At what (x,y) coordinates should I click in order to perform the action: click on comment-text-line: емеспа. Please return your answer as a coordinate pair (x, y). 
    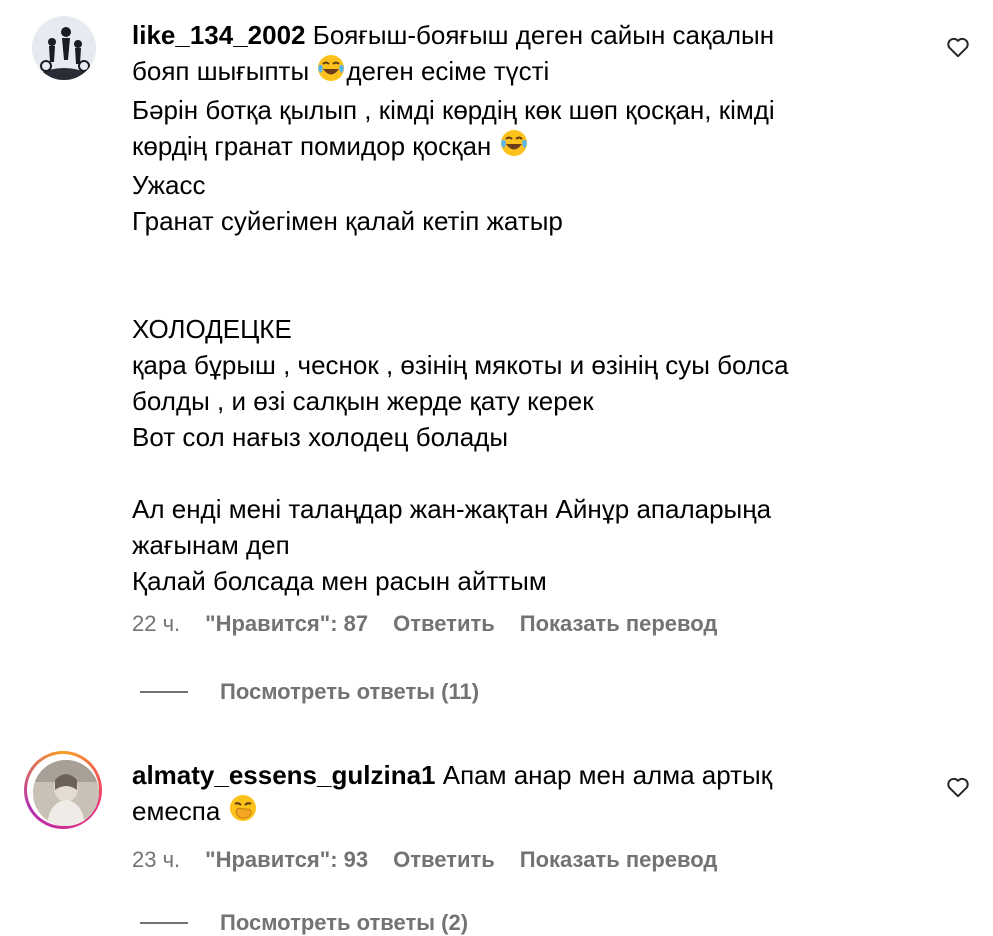
    Looking at the image, I should click on (180, 811).